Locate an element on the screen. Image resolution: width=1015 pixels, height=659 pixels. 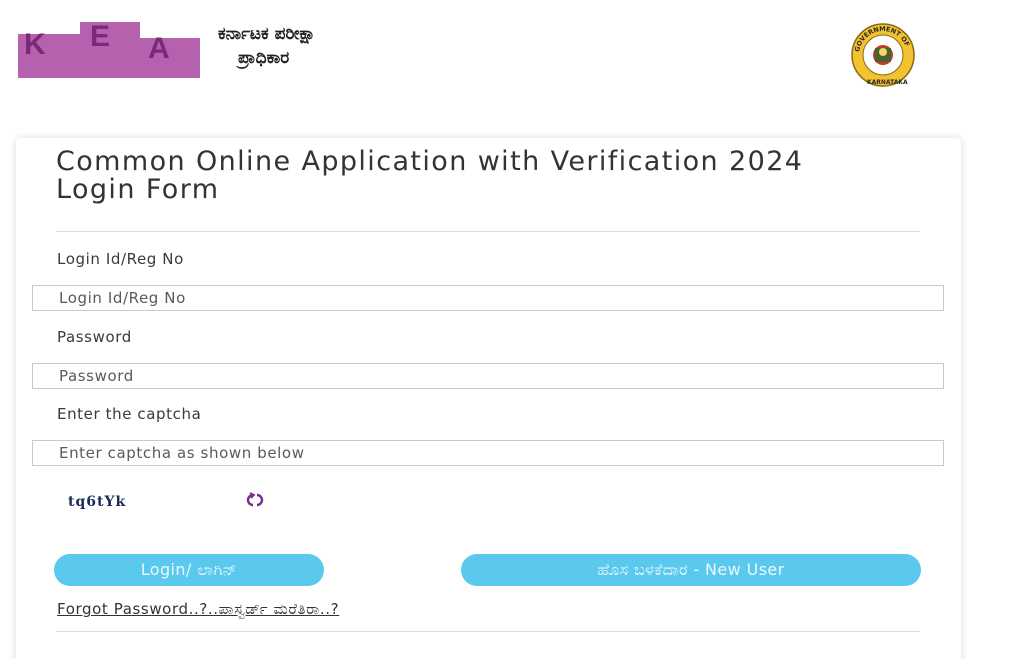
forgot-password-link: Forgot Password..?..ಪಾಸ್ವರ್ಡ್ ಮರೆತಿರಾ..? is located at coordinates (198, 609).